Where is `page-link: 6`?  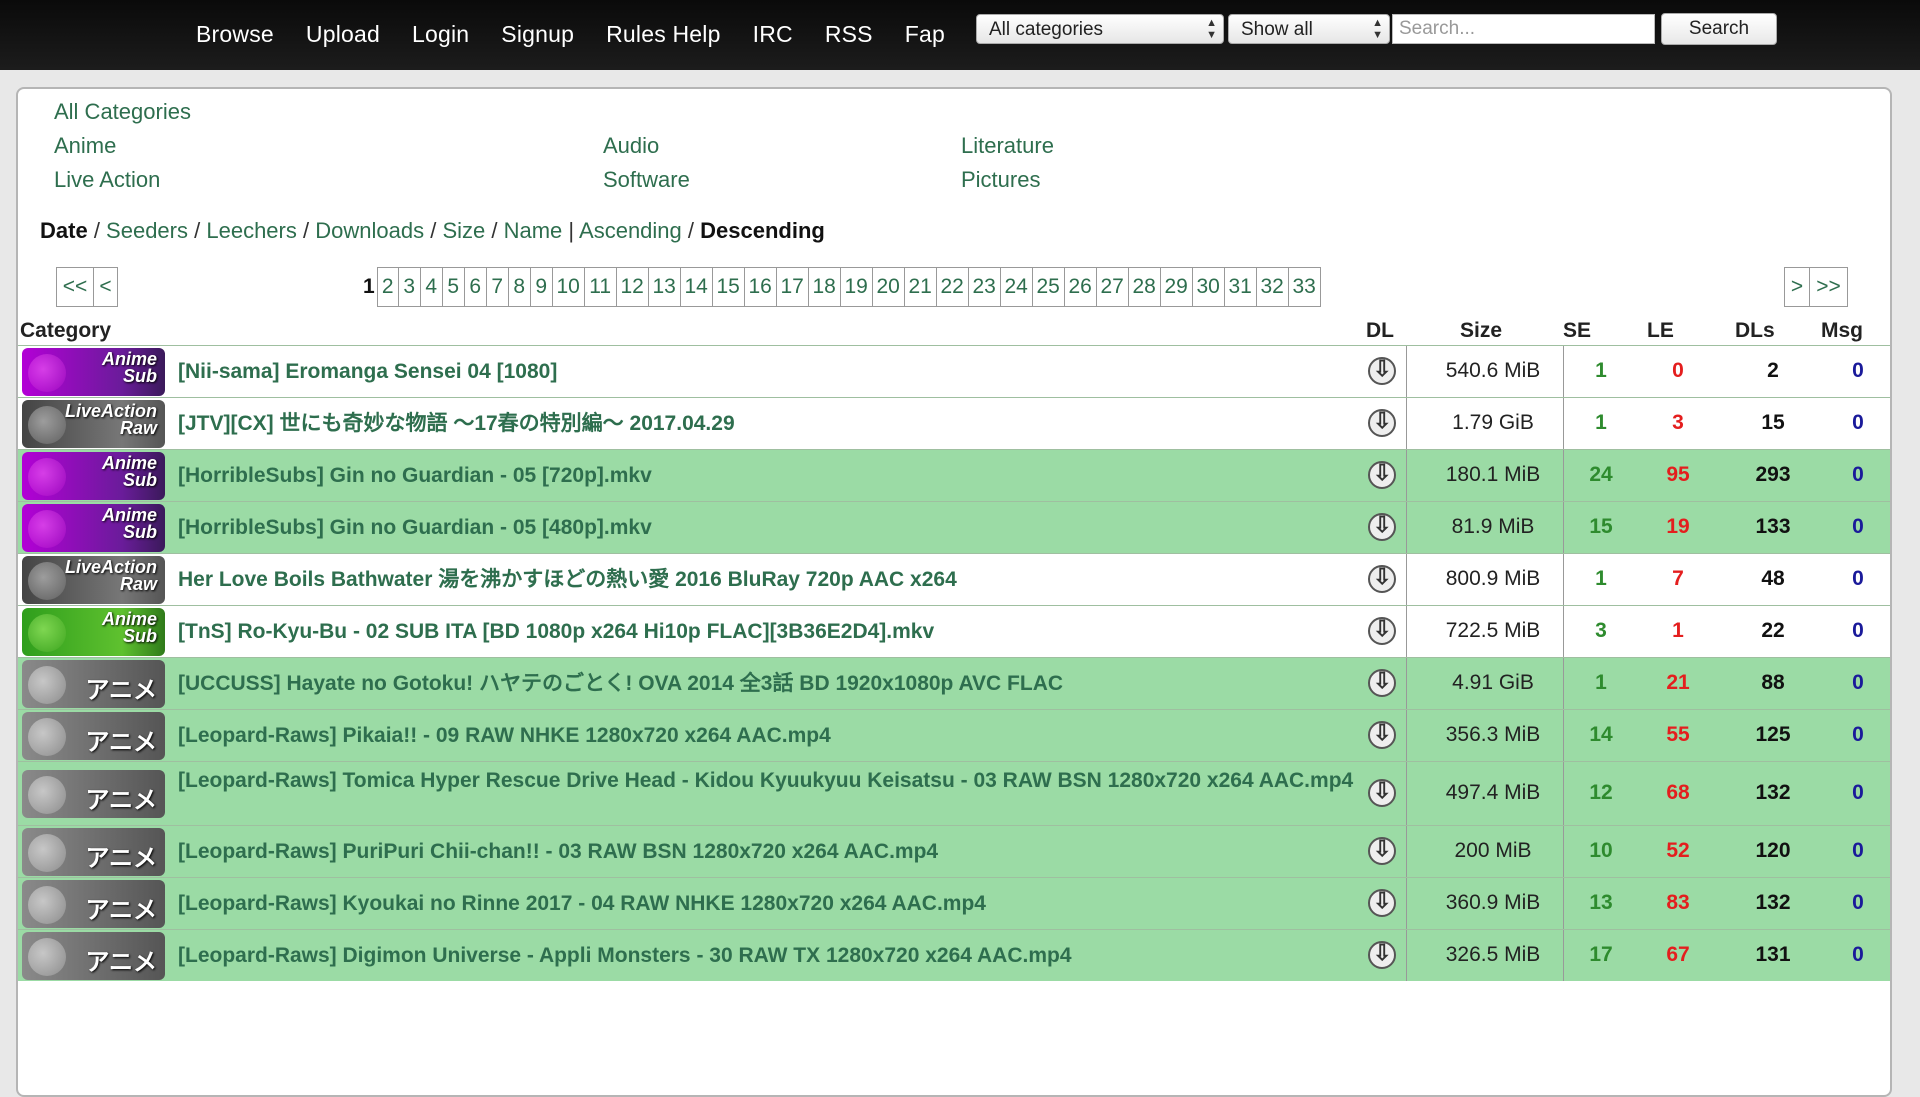 page-link: 6 is located at coordinates (475, 287).